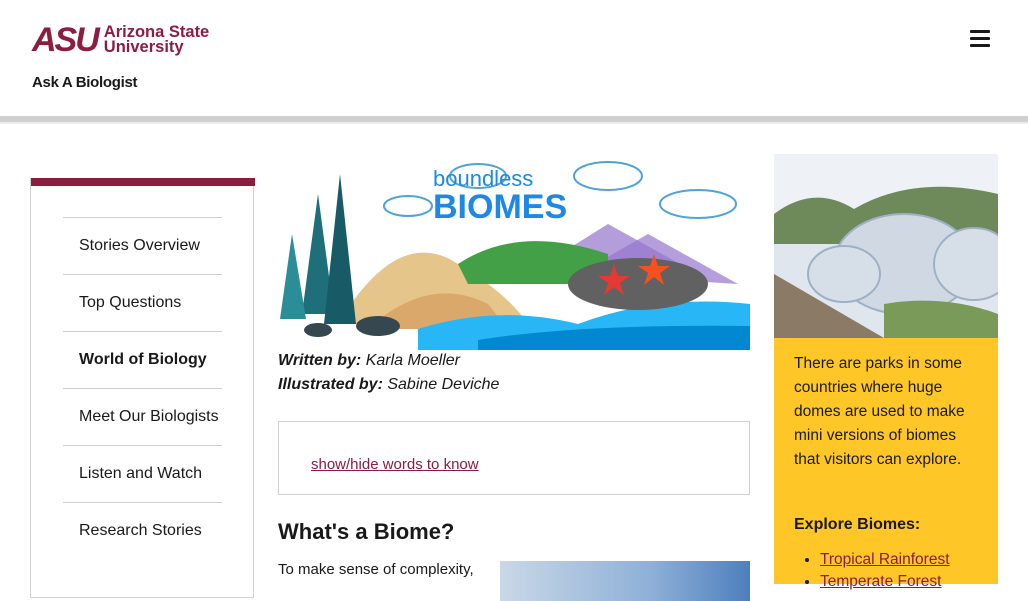 Image resolution: width=1028 pixels, height=601 pixels. What do you see at coordinates (330, 384) in the screenshot?
I see `illustrated-by-label: Illustrated by:` at bounding box center [330, 384].